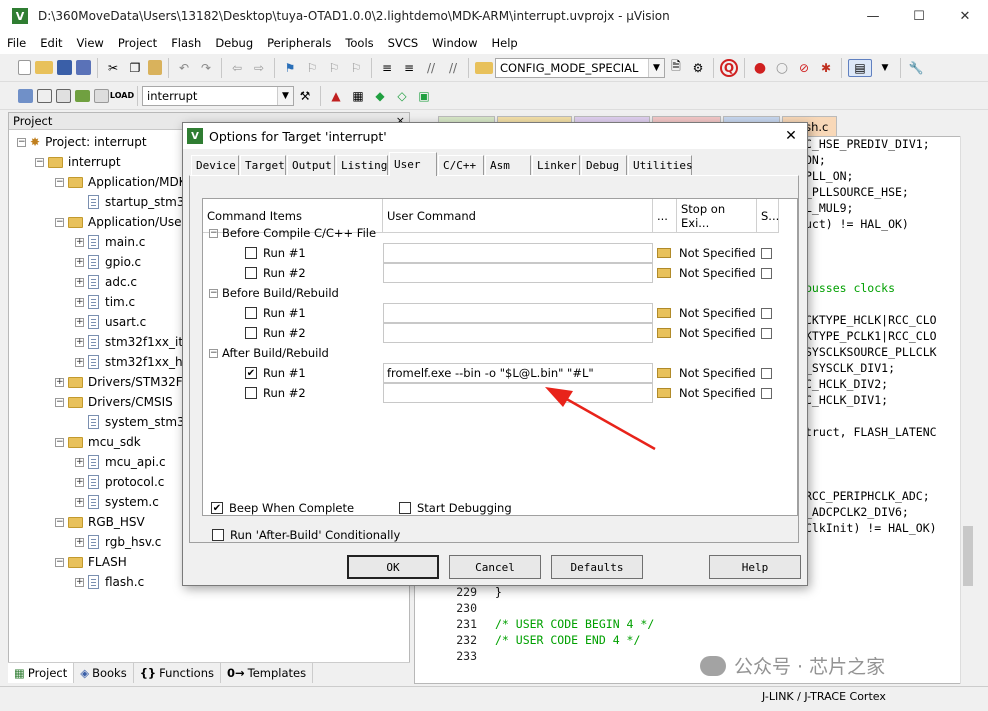  What do you see at coordinates (218, 535) in the screenshot?
I see `run-after-build-checkbox` at bounding box center [218, 535].